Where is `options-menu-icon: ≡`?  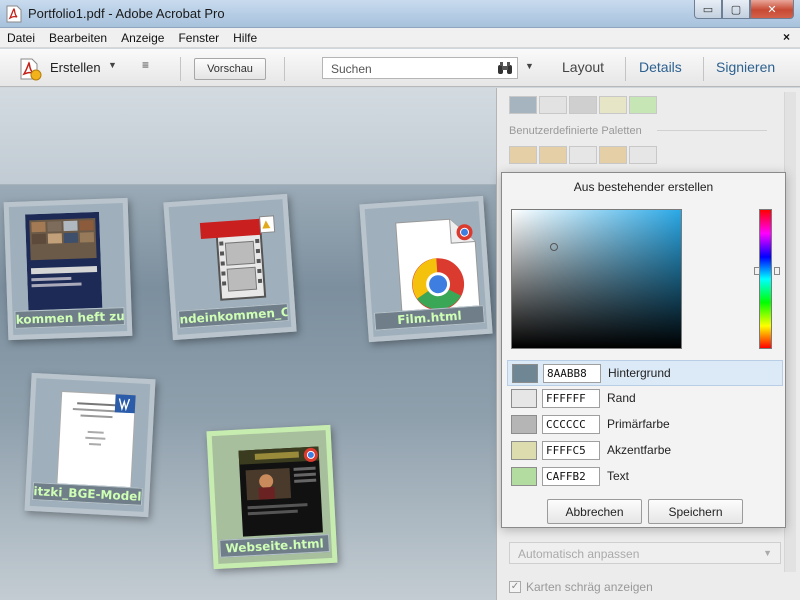 options-menu-icon: ≡ is located at coordinates (145, 65).